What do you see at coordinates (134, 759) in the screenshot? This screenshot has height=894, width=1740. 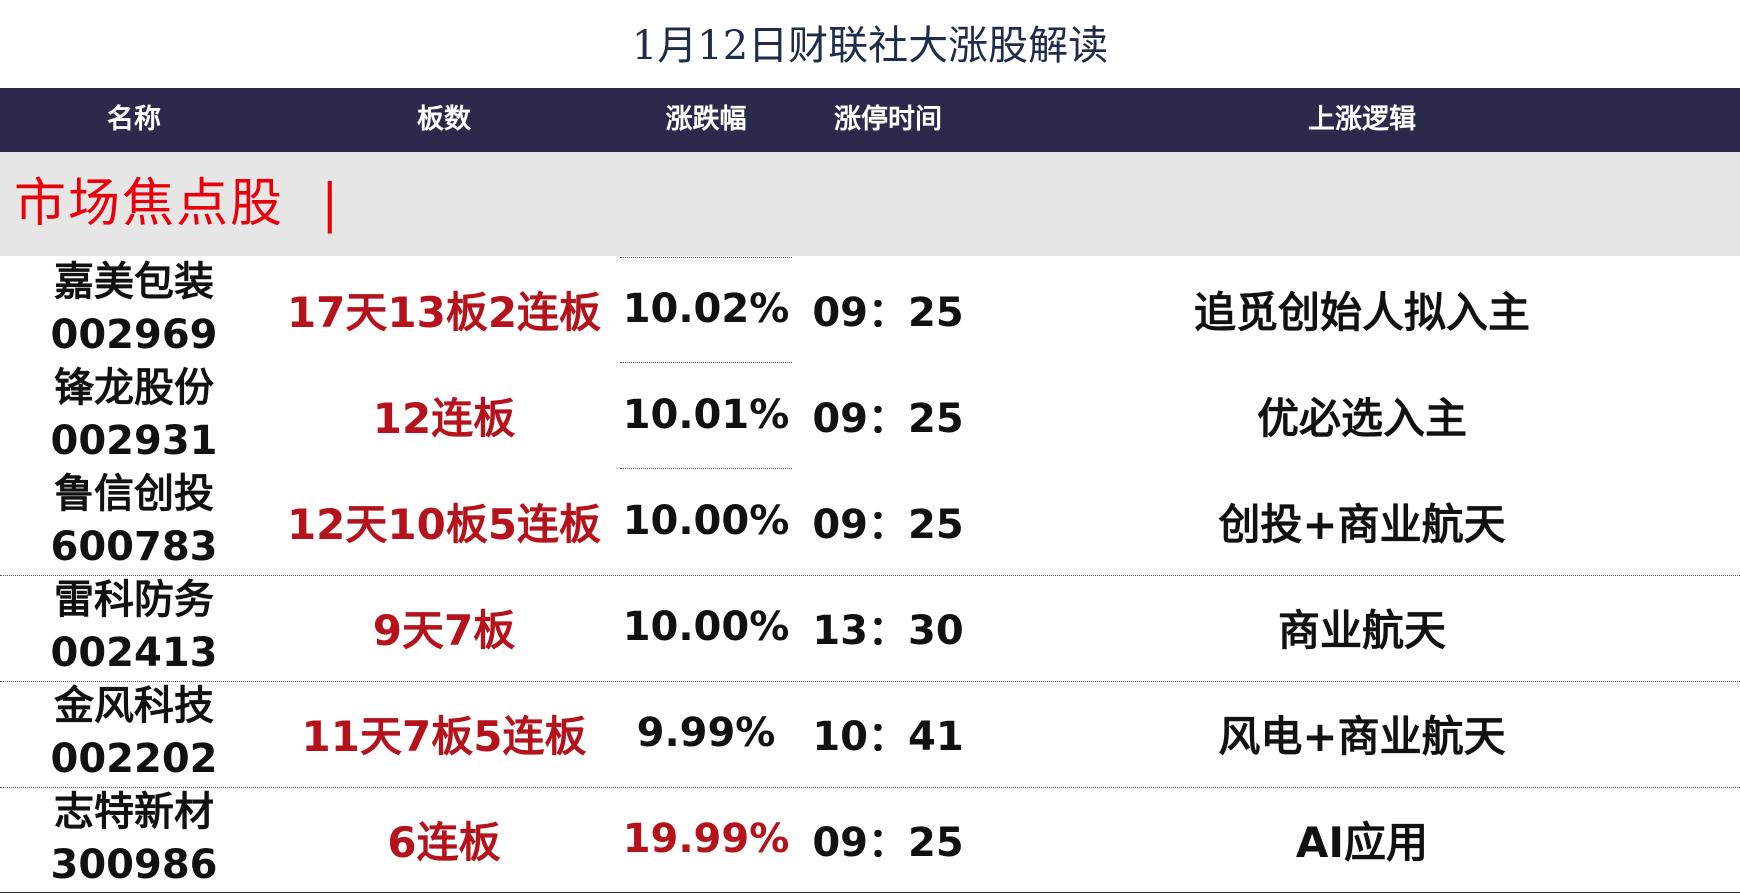 I see `stock-code: 002202` at bounding box center [134, 759].